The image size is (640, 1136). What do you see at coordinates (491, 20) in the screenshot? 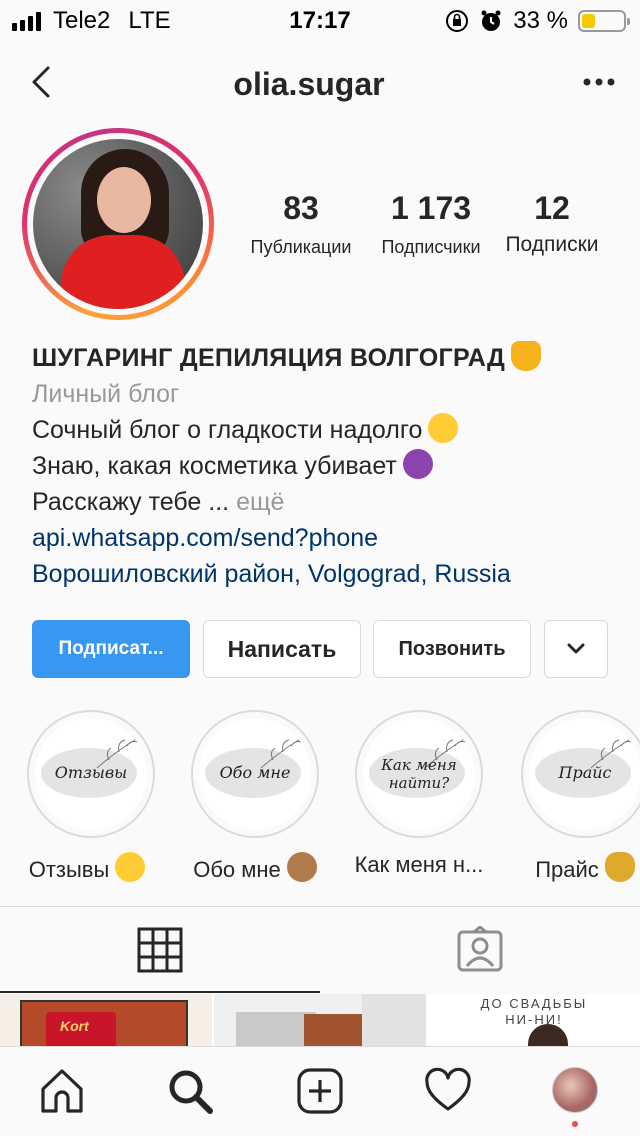
I see `alarm-icon` at bounding box center [491, 20].